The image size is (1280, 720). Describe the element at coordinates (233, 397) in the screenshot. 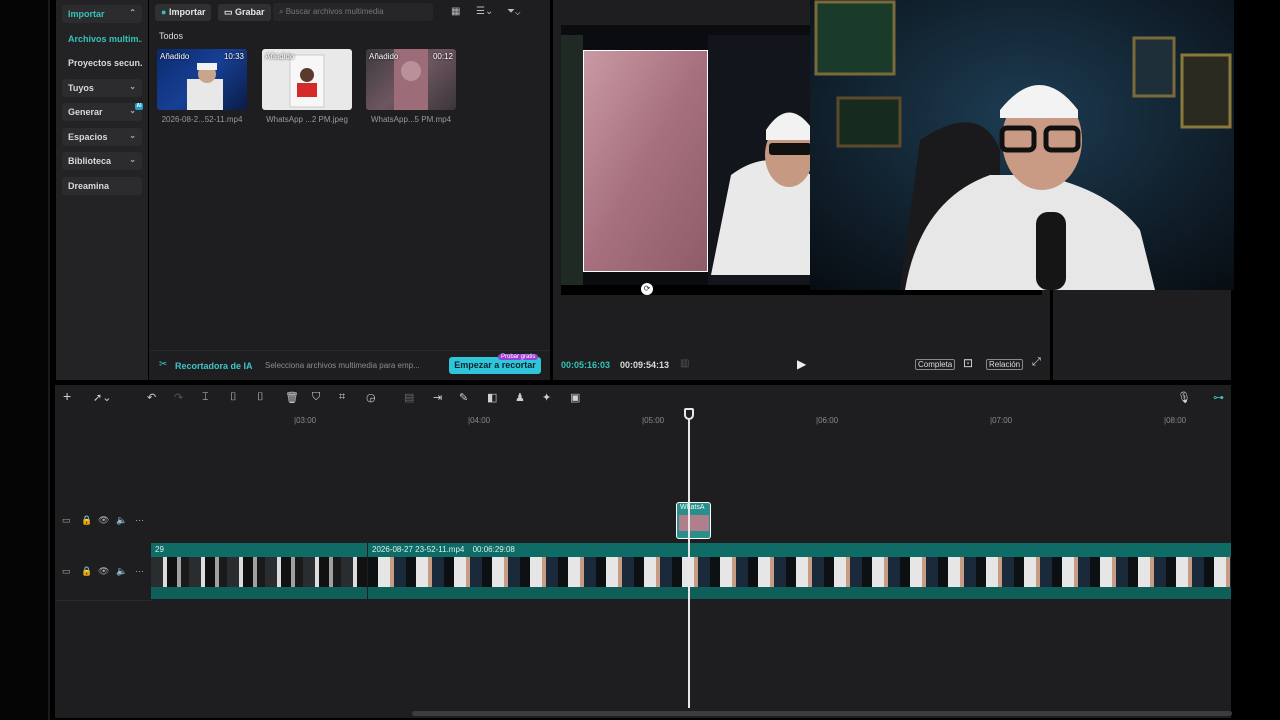

I see `split-left-icon: ⌷` at that location.